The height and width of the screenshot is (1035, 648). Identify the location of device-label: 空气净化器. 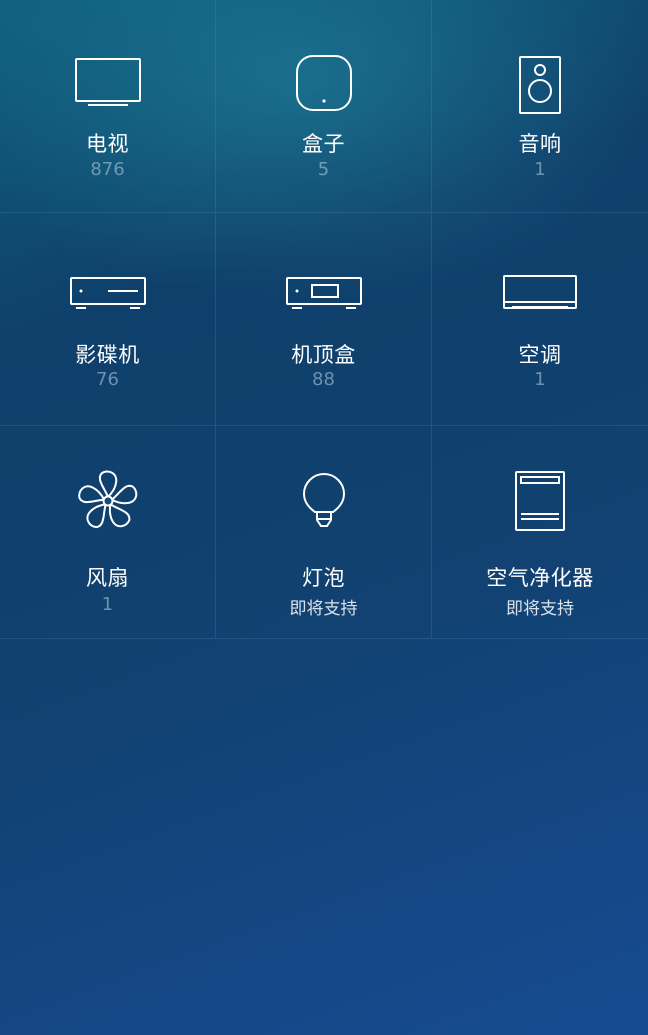
(540, 578).